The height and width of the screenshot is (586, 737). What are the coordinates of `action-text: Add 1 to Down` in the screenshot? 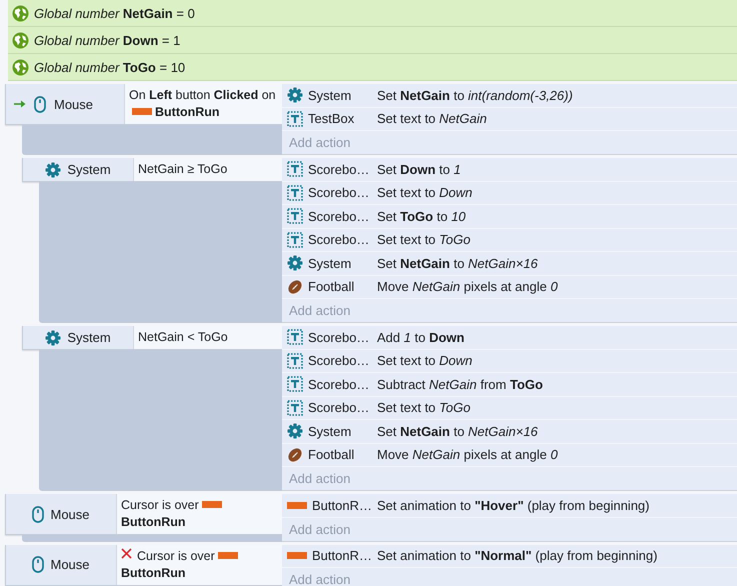 It's located at (420, 337).